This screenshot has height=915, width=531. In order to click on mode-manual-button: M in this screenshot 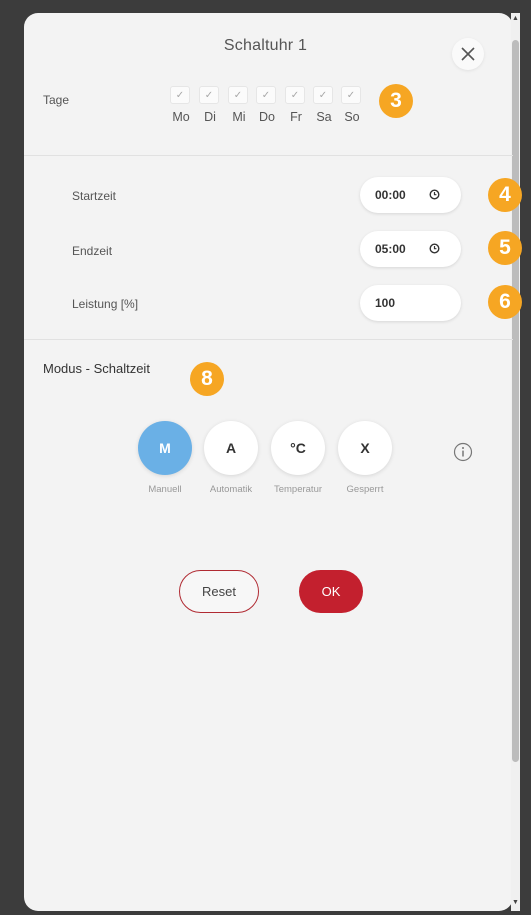, I will do `click(165, 448)`.